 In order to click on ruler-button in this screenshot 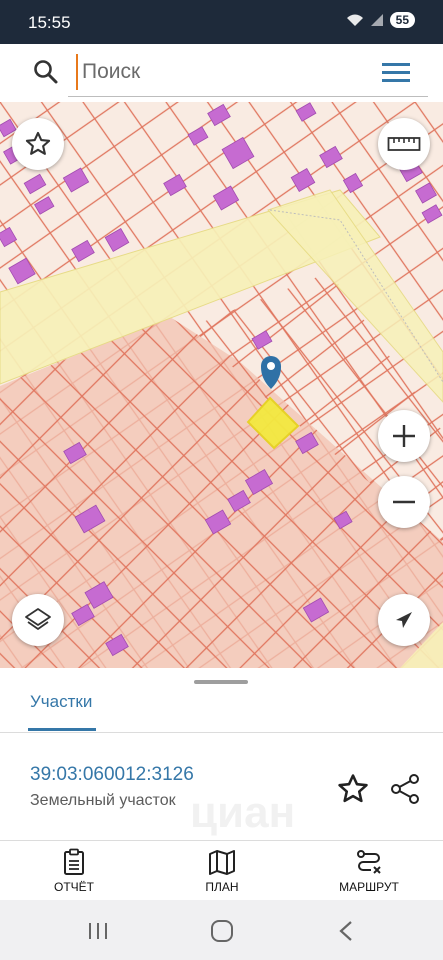, I will do `click(404, 144)`.